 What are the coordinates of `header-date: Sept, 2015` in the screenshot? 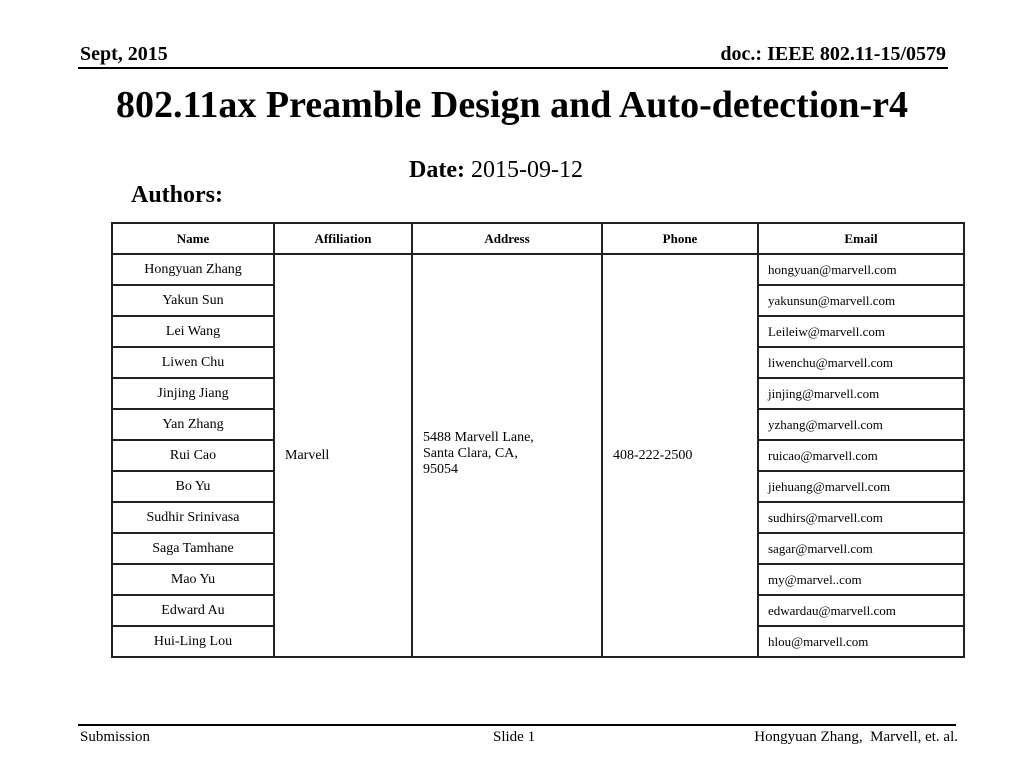 It's located at (124, 54).